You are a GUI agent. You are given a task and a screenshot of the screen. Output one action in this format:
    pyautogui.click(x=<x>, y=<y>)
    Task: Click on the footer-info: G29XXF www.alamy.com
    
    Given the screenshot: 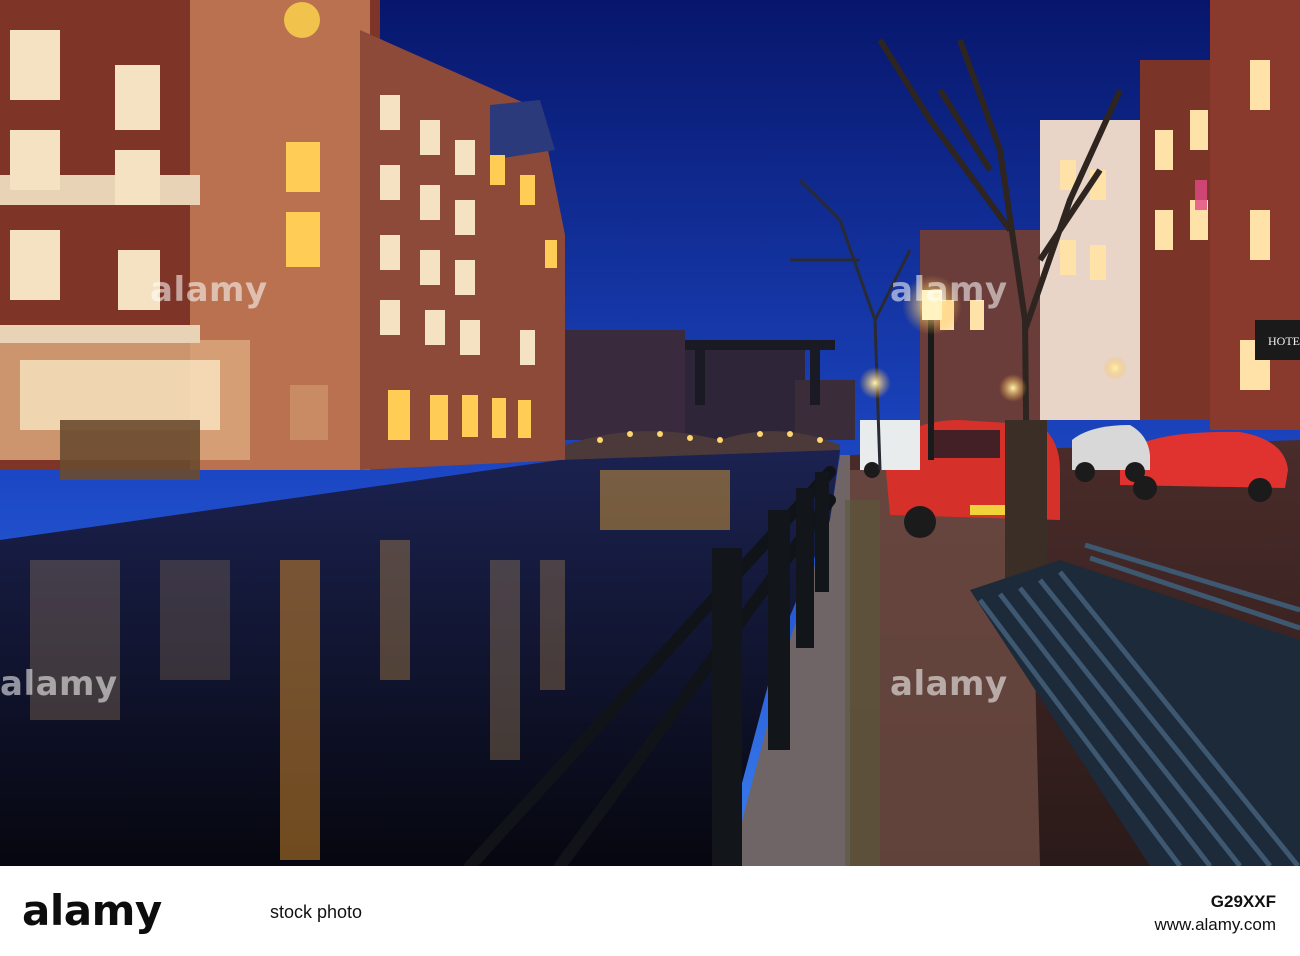 What is the action you would take?
    pyautogui.click(x=1215, y=913)
    